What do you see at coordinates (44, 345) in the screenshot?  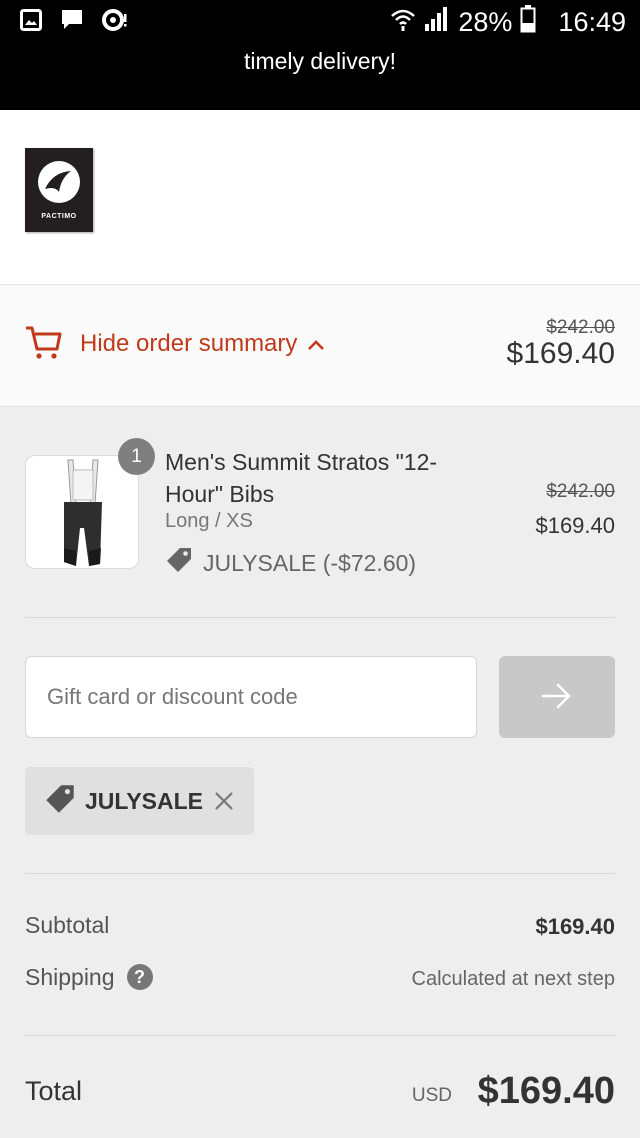 I see `cart-icon` at bounding box center [44, 345].